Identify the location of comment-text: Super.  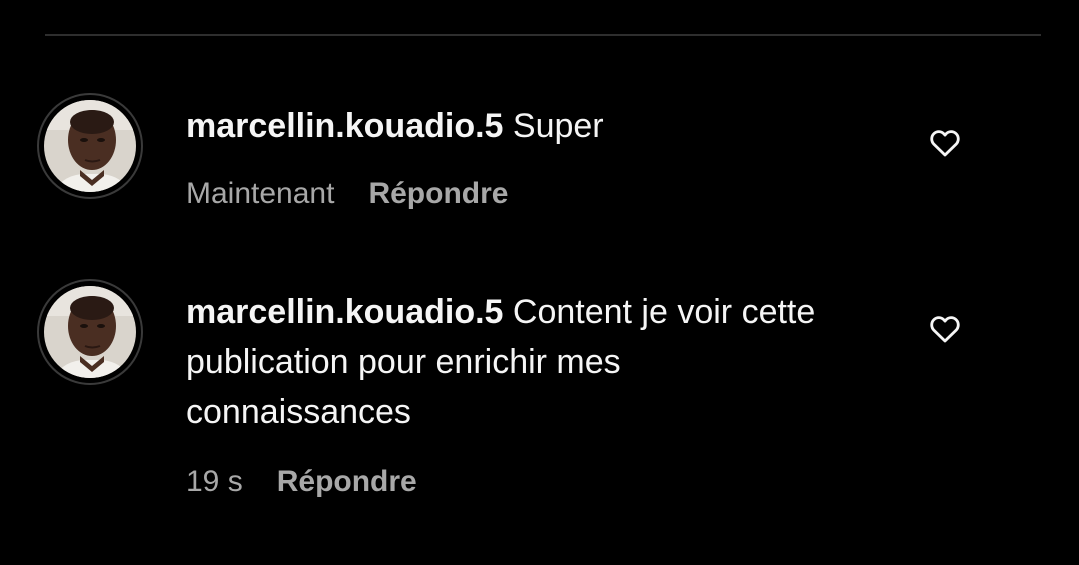
(558, 126).